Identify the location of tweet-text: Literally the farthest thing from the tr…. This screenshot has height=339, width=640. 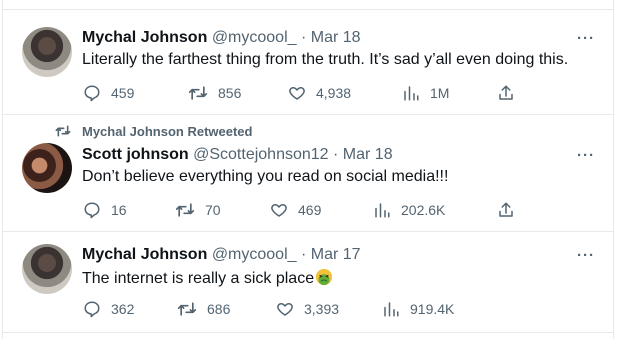
(325, 59).